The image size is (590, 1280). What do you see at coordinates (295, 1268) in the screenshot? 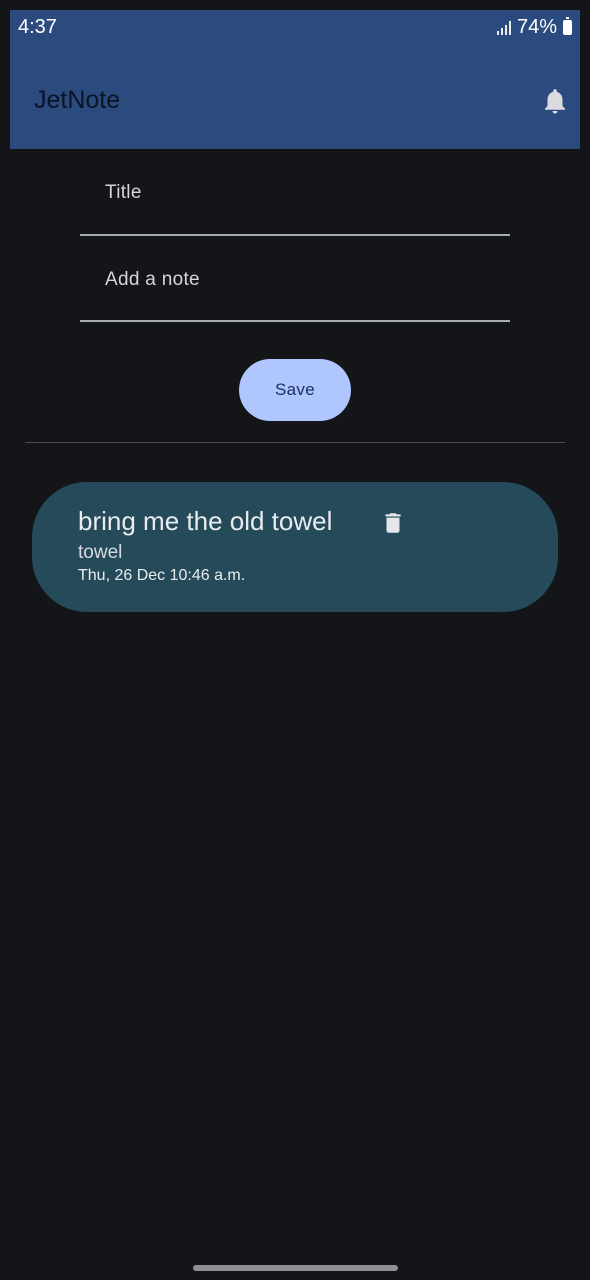
I see `home-indicator` at bounding box center [295, 1268].